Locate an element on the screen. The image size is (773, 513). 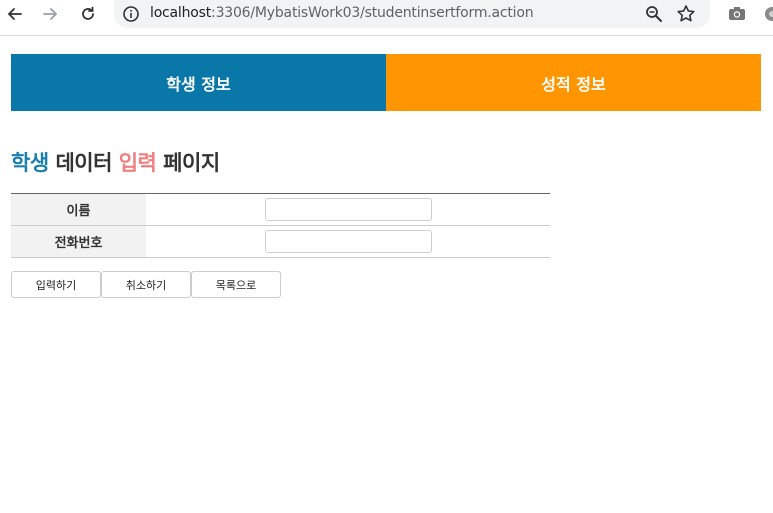
menu-tabs: 학생 정보 성적 정보 is located at coordinates (386, 82).